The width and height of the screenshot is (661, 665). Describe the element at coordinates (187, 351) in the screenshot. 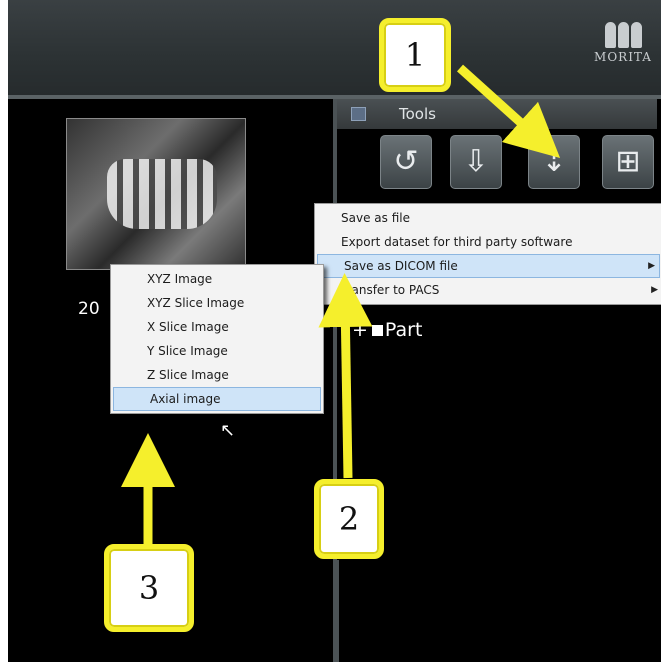

I see `menu-item-label: Y Slice Image` at that location.